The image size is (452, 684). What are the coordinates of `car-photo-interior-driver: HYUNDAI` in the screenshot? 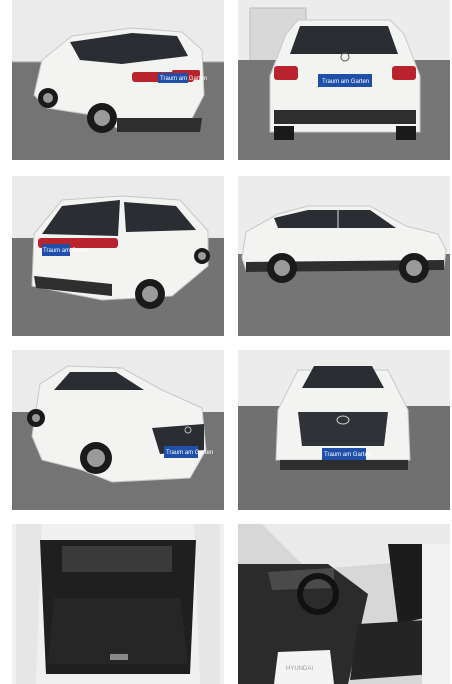 It's located at (344, 604).